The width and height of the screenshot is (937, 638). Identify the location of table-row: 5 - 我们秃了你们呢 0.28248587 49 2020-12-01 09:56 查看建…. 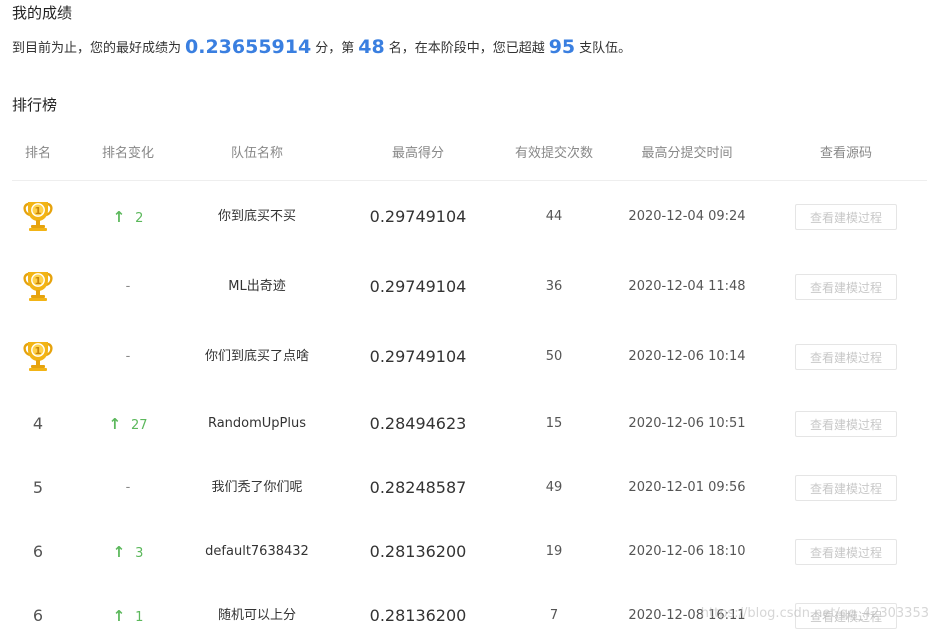
(469, 488).